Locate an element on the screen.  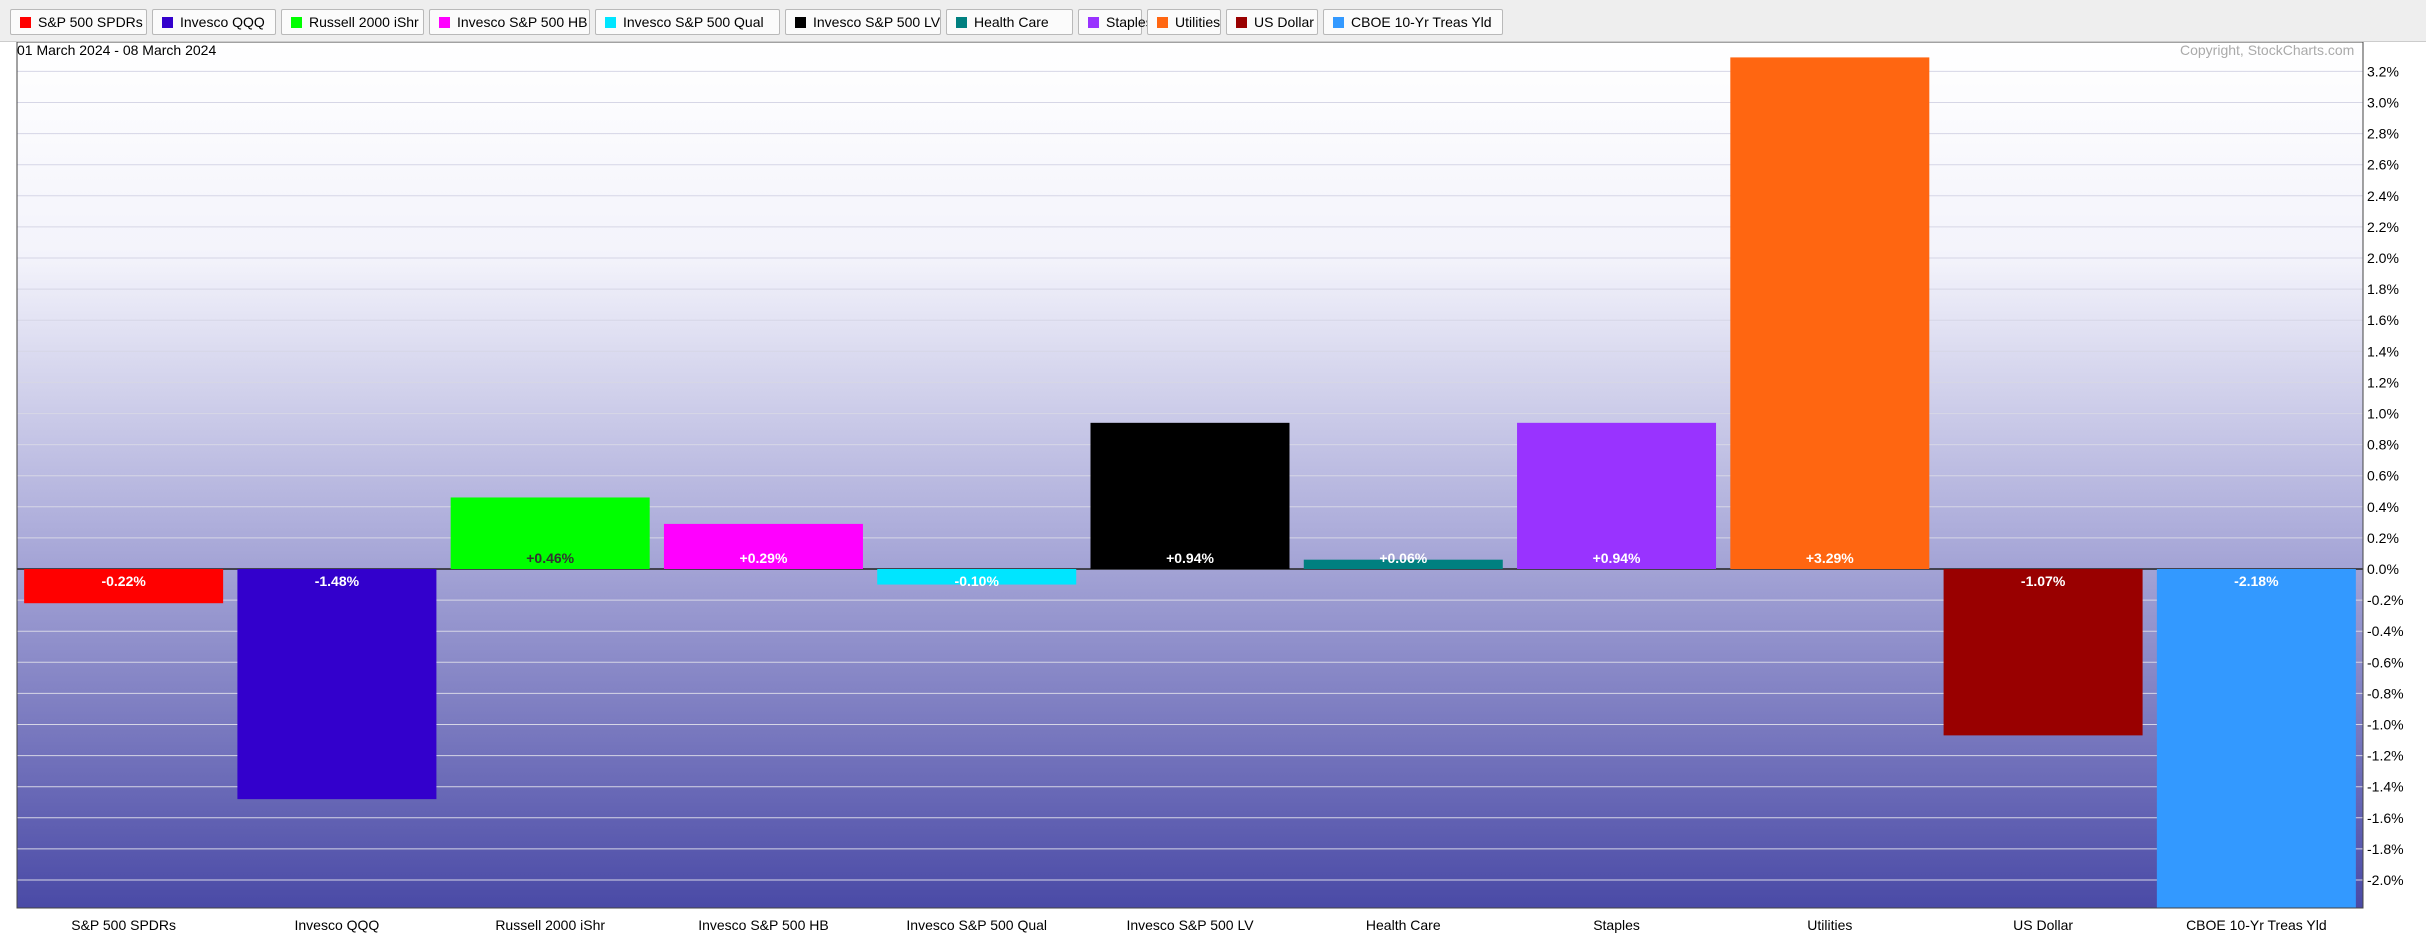
legend-item: Staples is located at coordinates (1115, 22).